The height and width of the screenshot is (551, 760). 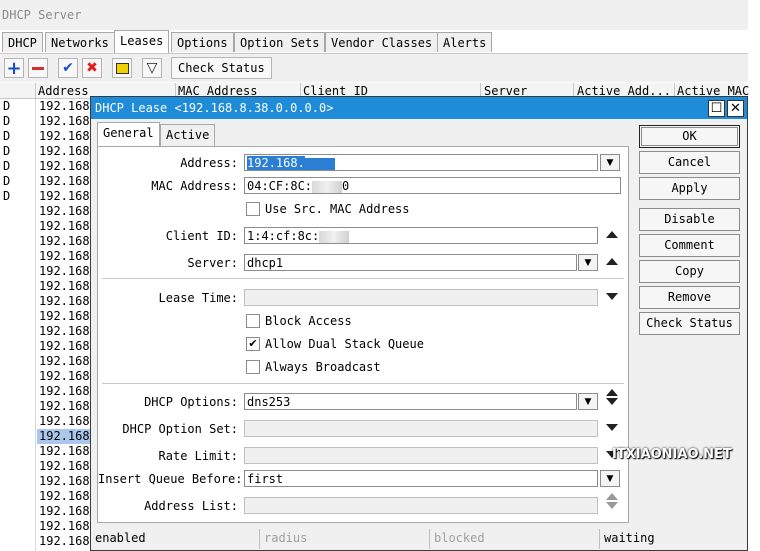 What do you see at coordinates (421, 235) in the screenshot?
I see `client-id-field: 1:4:cf:8c:` at bounding box center [421, 235].